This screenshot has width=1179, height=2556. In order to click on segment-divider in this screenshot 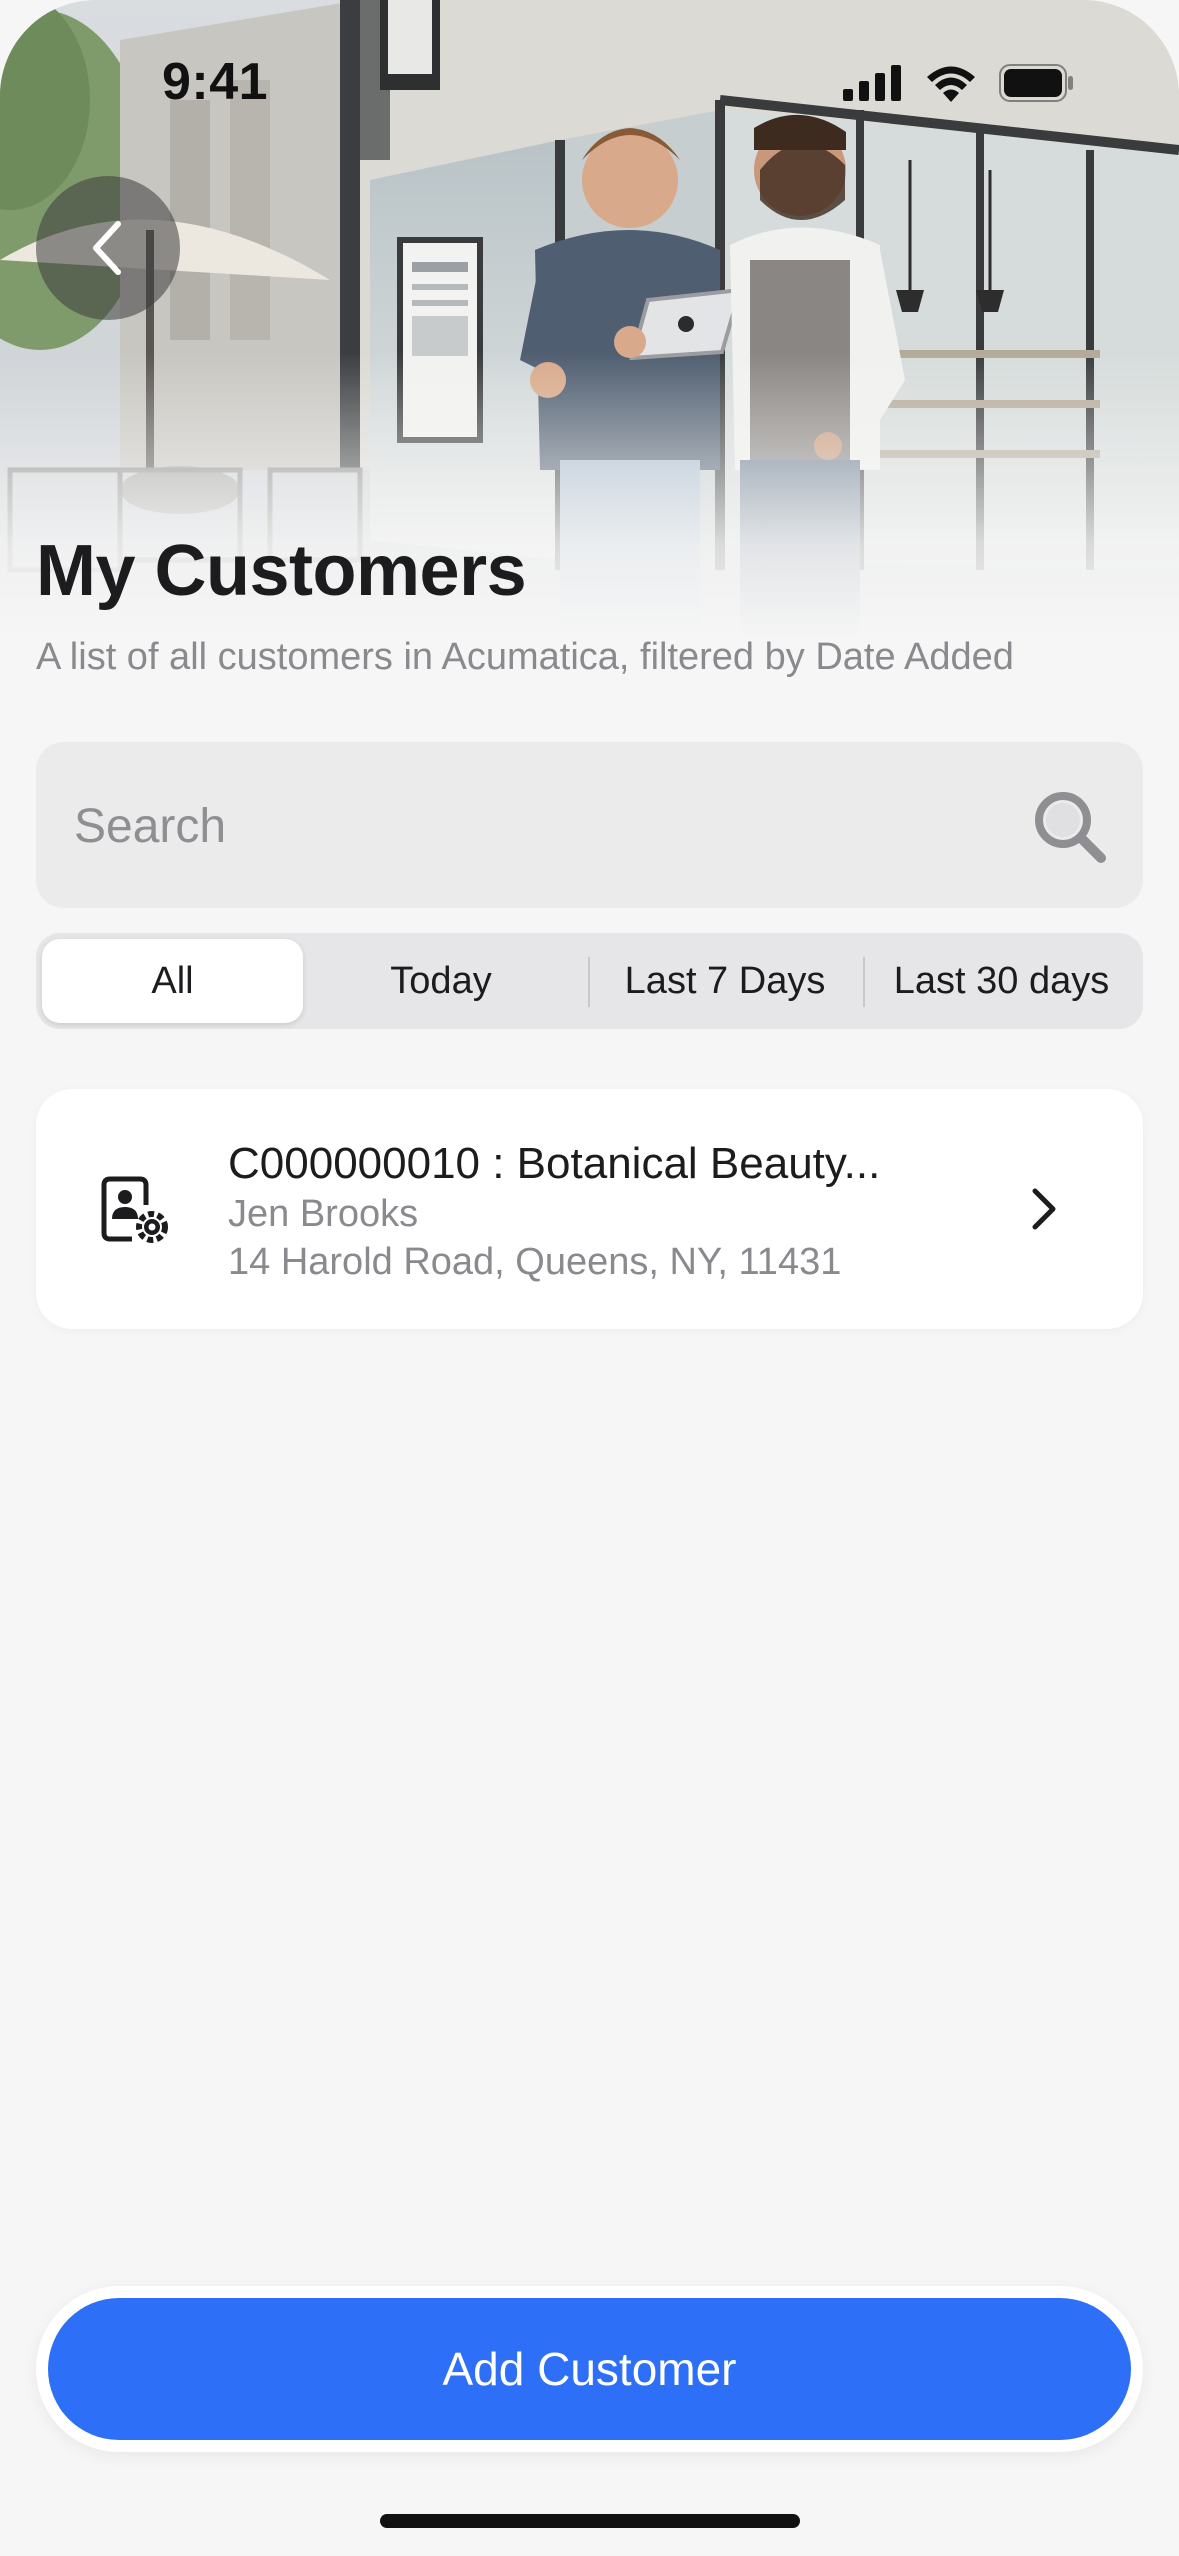, I will do `click(864, 982)`.